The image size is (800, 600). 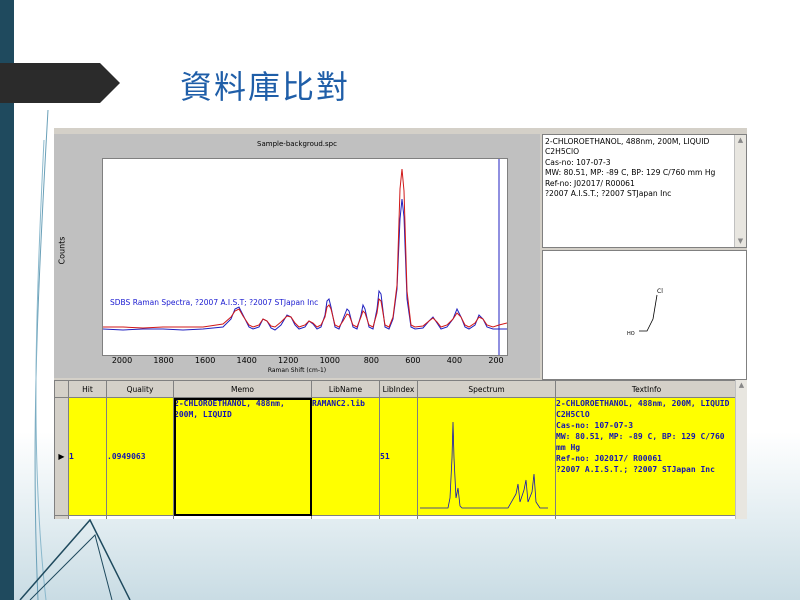 What do you see at coordinates (413, 360) in the screenshot?
I see `x-tick-label: 600` at bounding box center [413, 360].